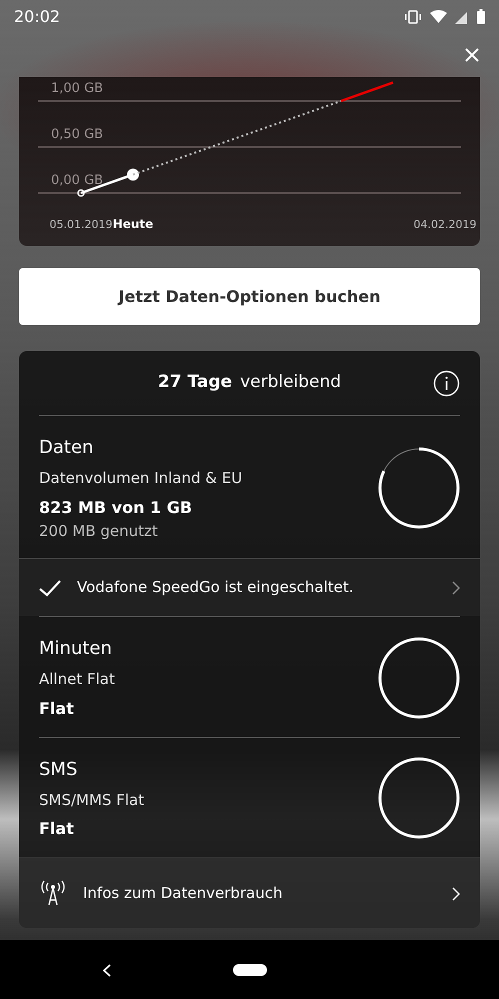 This screenshot has width=499, height=999. Describe the element at coordinates (195, 382) in the screenshot. I see `days-count: 27 Tage` at that location.